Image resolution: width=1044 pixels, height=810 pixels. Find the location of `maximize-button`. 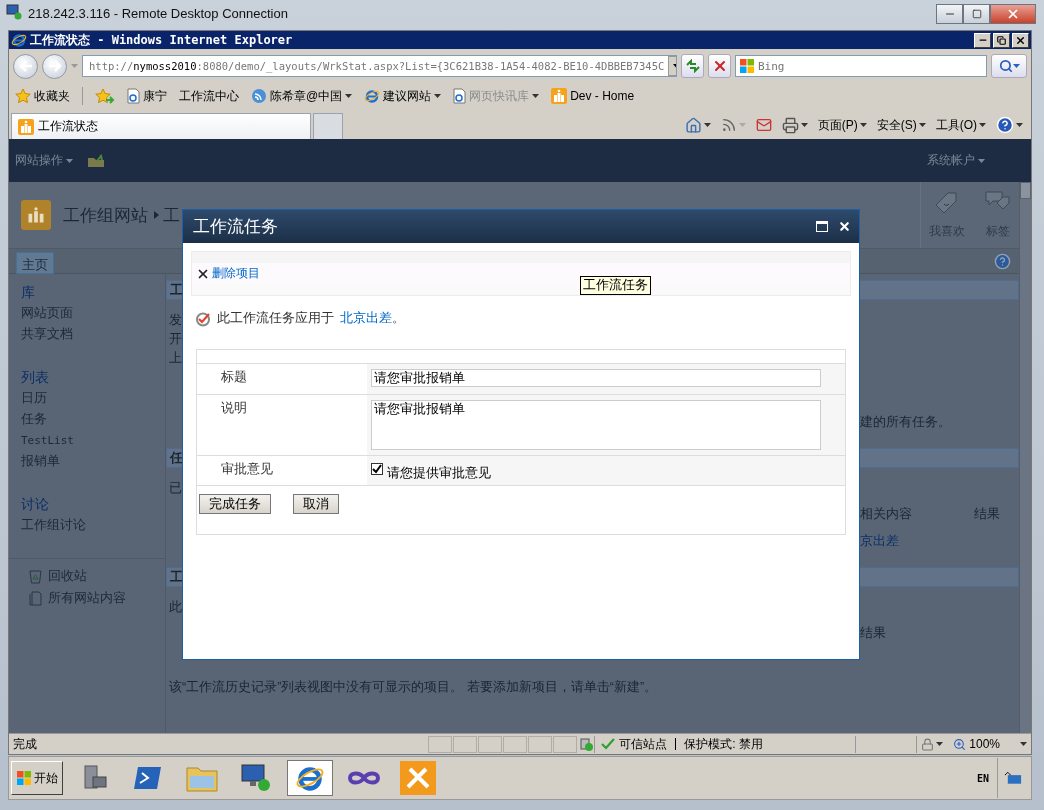

maximize-button is located at coordinates (976, 14).